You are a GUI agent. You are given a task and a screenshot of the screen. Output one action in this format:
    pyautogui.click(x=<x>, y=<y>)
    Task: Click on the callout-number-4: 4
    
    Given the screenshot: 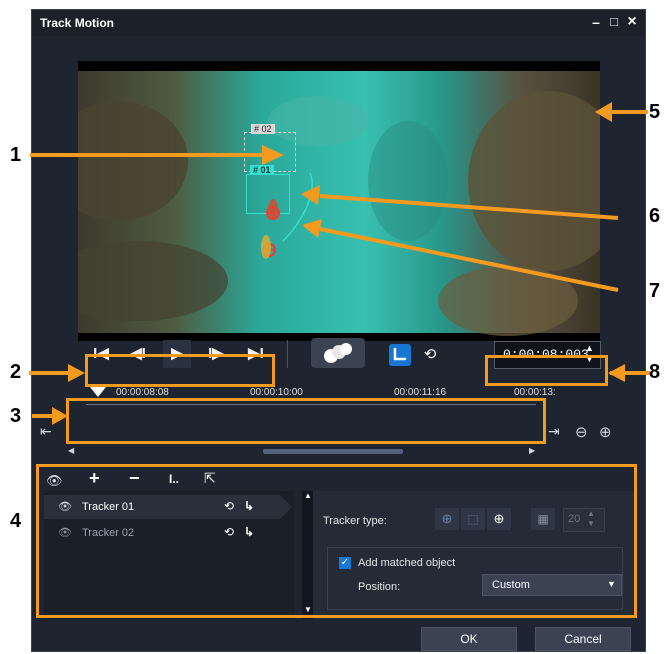 What is the action you would take?
    pyautogui.click(x=16, y=521)
    